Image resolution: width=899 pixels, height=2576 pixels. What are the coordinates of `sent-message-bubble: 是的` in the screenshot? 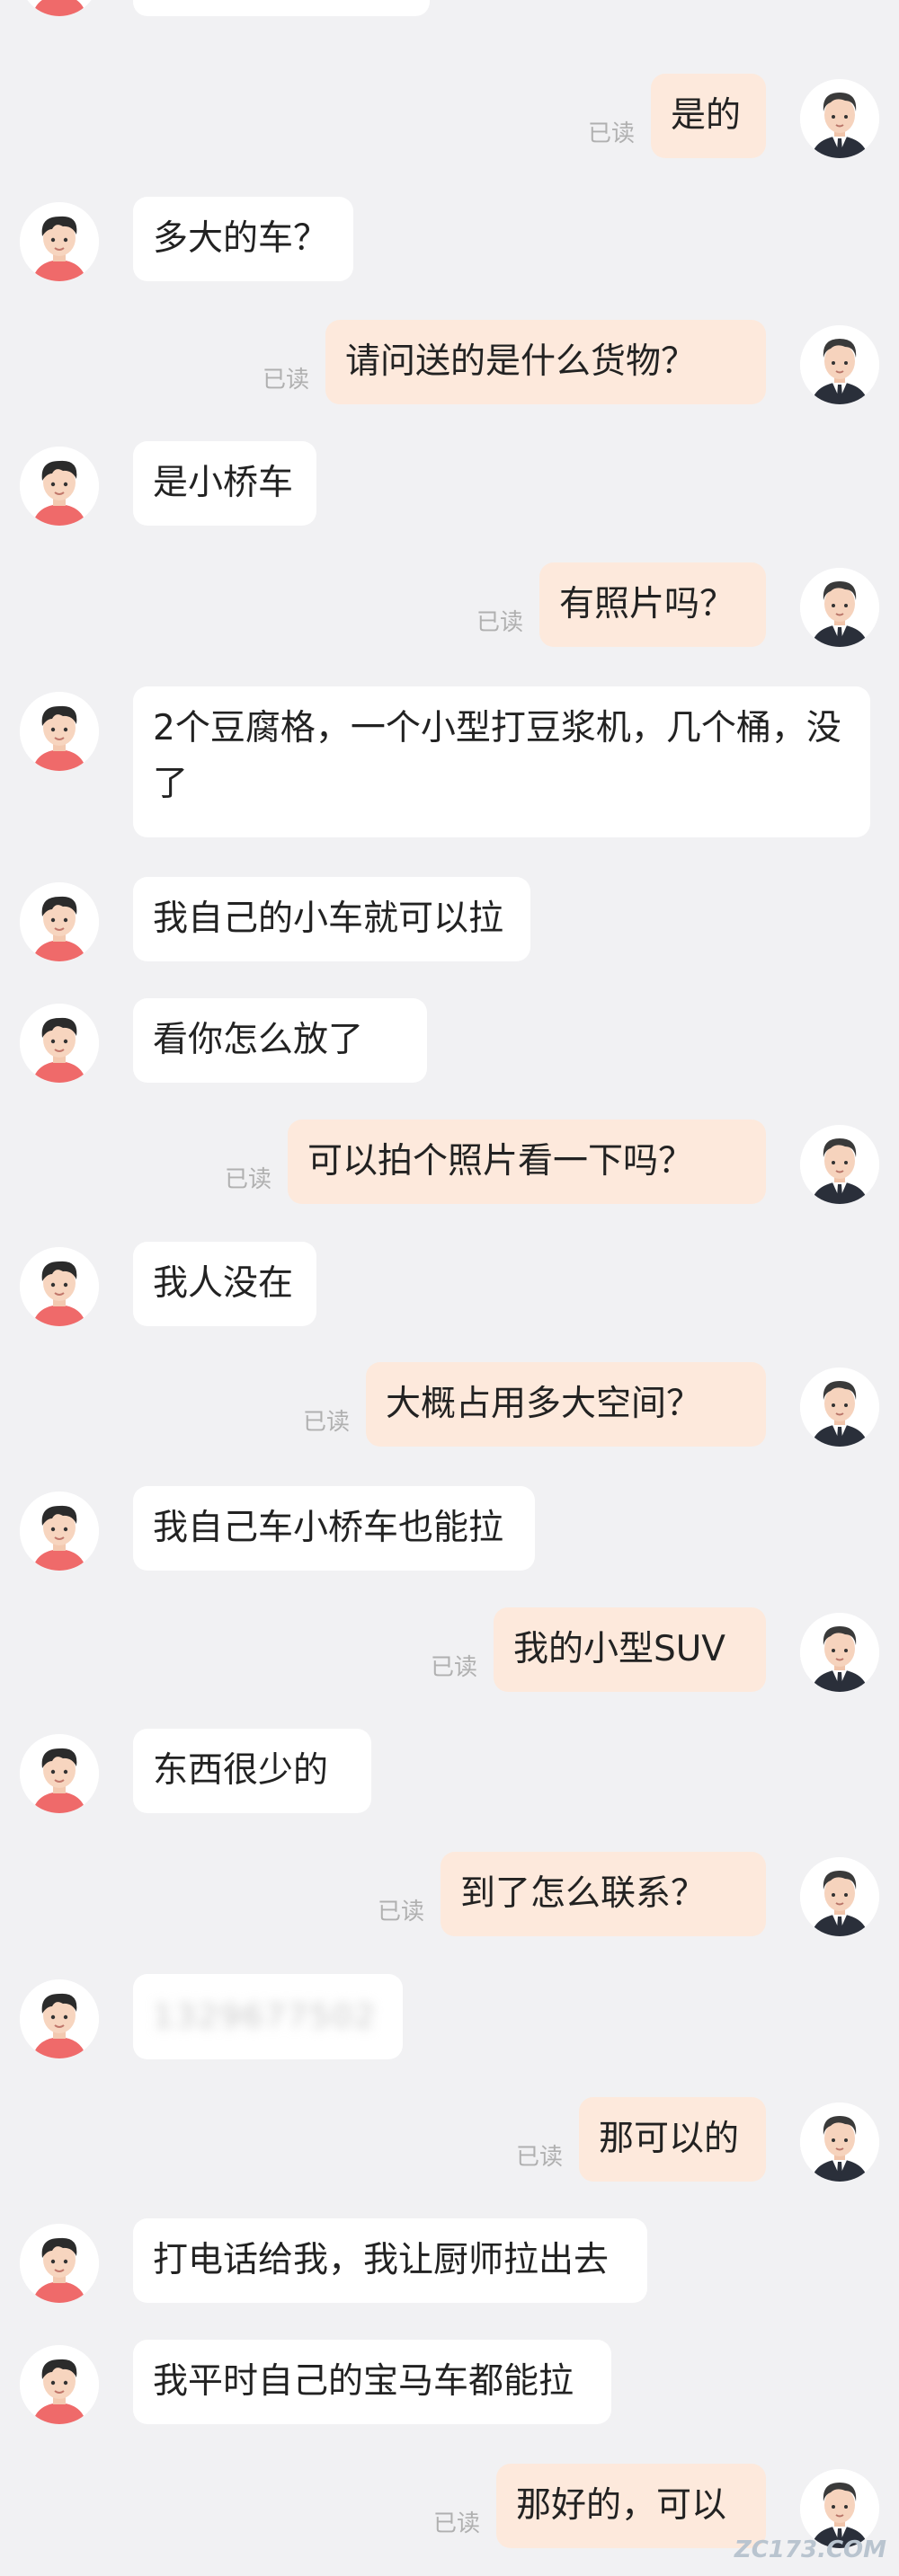 It's located at (708, 116).